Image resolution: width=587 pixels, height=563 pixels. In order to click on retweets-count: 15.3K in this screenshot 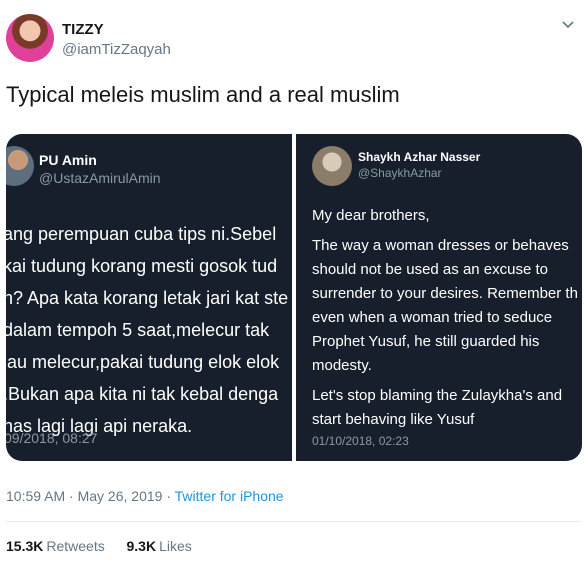, I will do `click(25, 546)`.